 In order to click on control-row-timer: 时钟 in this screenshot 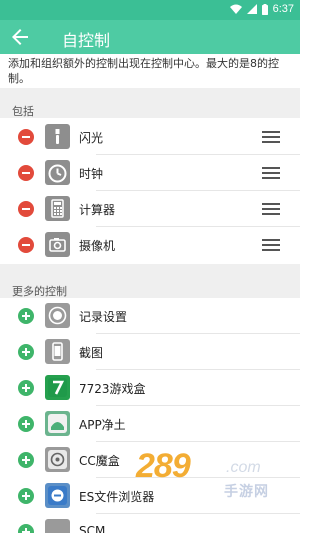, I will do `click(150, 173)`.